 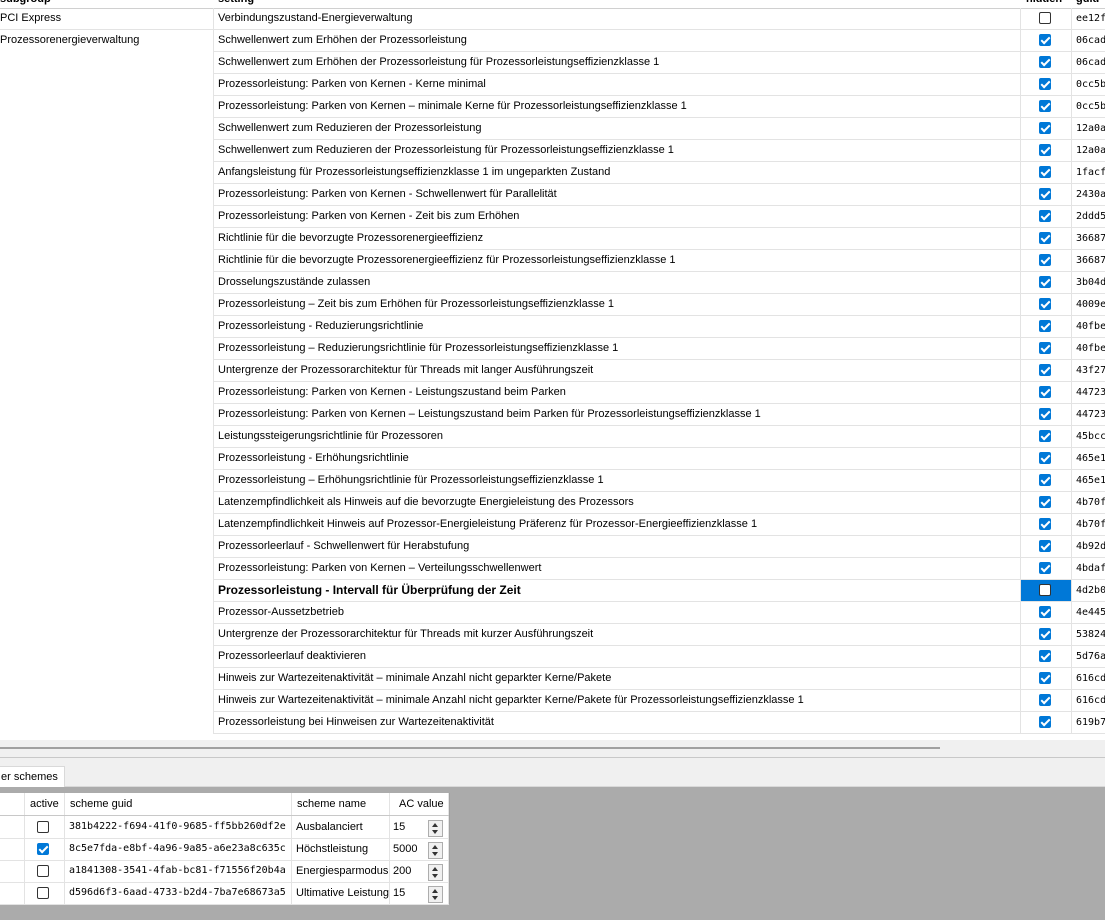 I want to click on setting-row: Drosselungszustände zulassen 3b04d, so click(x=659, y=283).